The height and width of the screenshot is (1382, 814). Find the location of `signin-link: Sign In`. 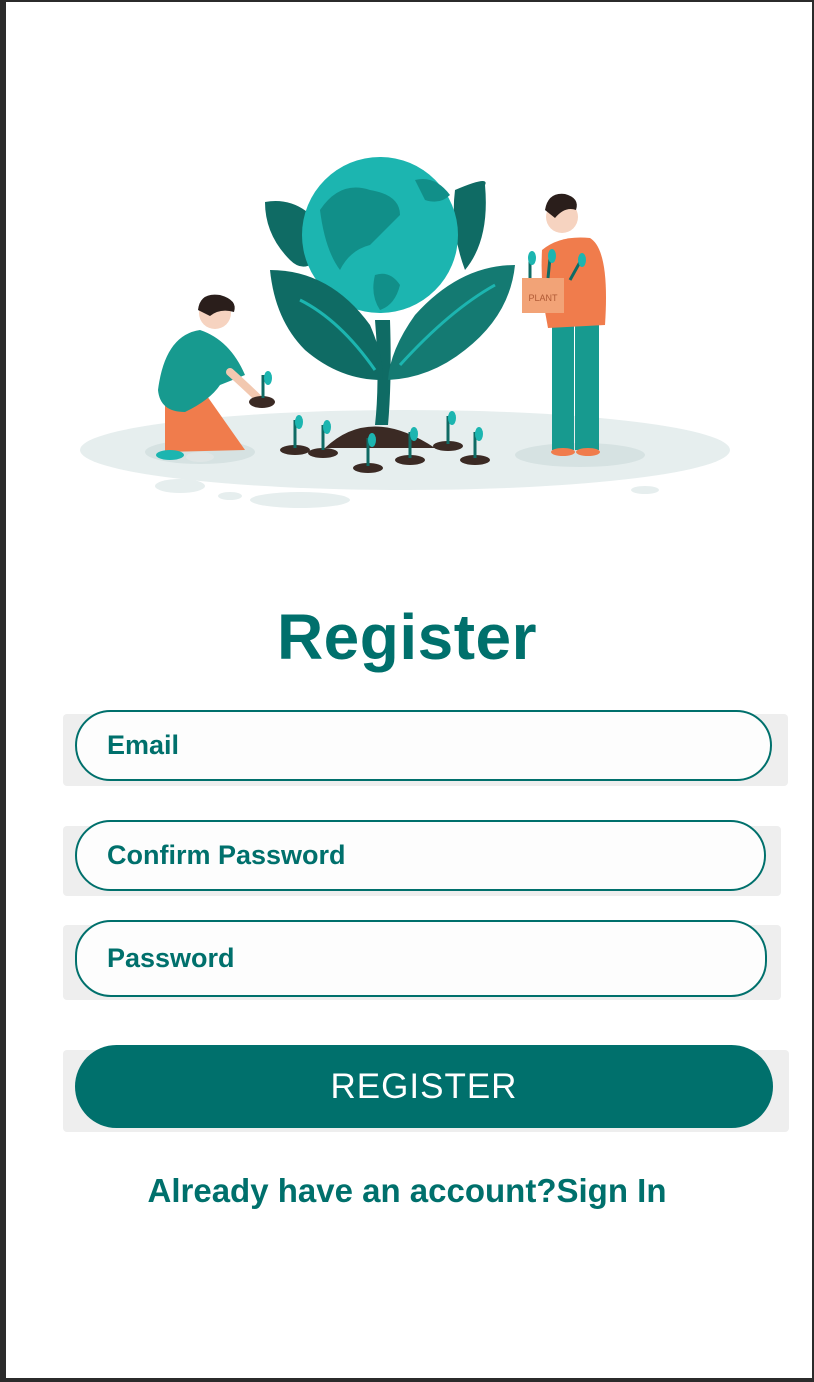

signin-link: Sign In is located at coordinates (611, 1190).